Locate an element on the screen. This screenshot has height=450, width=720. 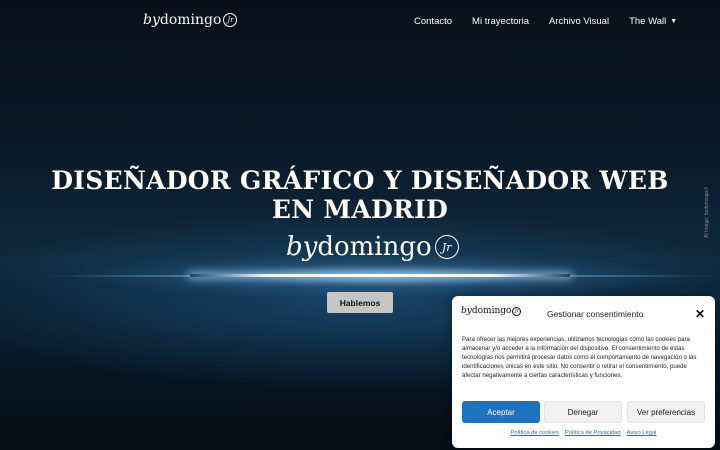
cookie-policy-link: Política de cookies is located at coordinates (535, 433).